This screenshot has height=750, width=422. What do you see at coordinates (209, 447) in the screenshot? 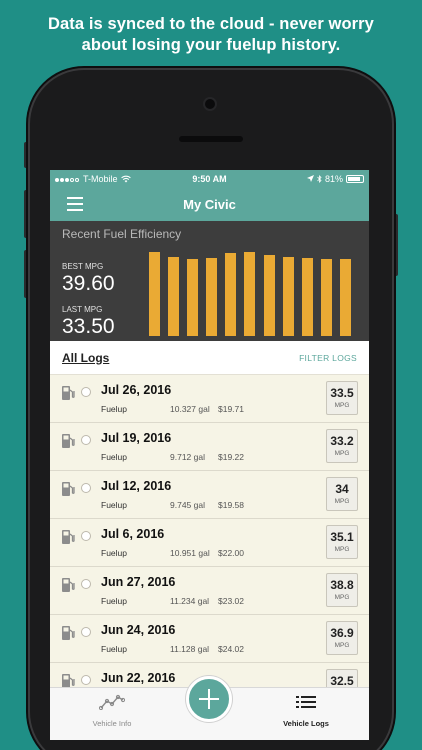
I see `log-row: Jul 19, 2016 Fuelup 9.712 gal $19.22 33.2 MPG` at bounding box center [209, 447].